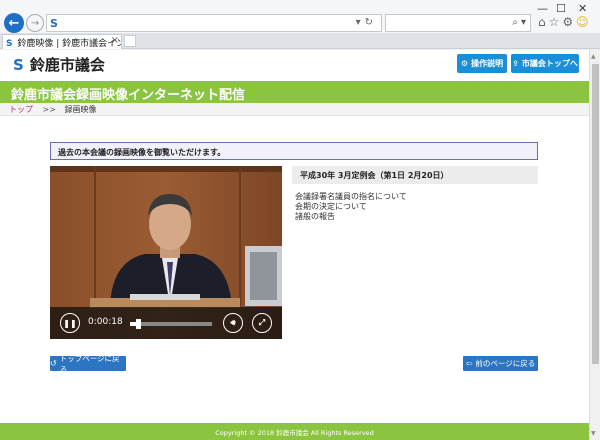  Describe the element at coordinates (458, 23) in the screenshot. I see `search-input: ⌕ ▾` at that location.